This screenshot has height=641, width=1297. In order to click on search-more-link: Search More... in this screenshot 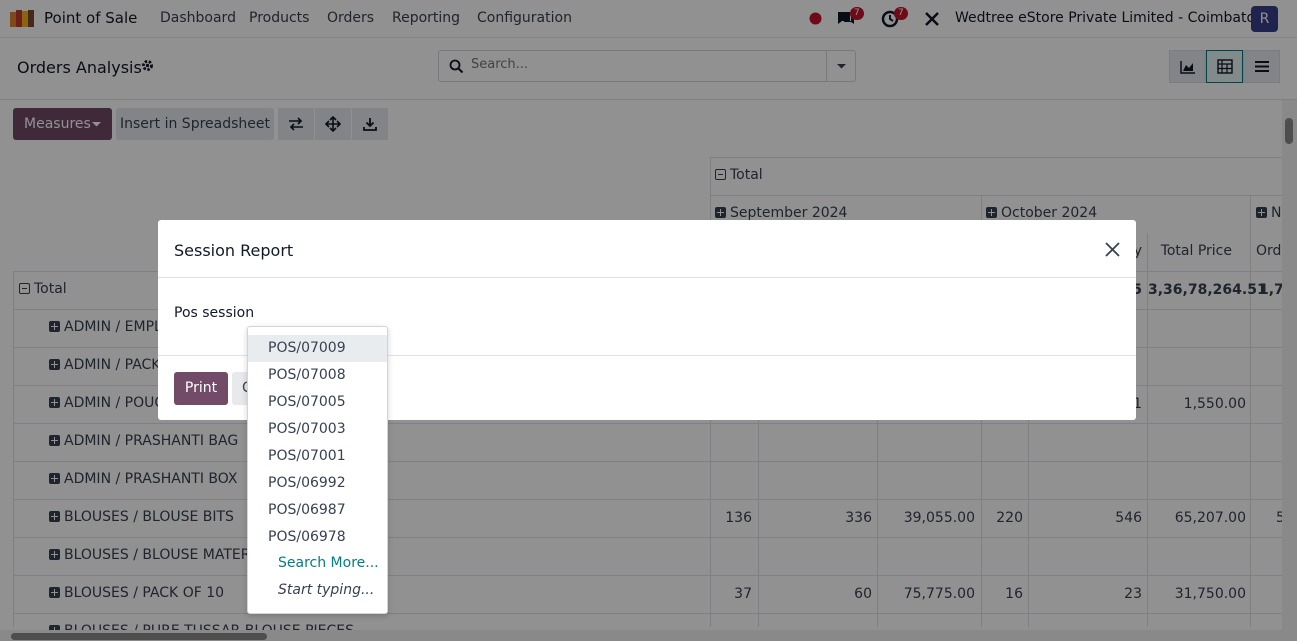, I will do `click(328, 563)`.